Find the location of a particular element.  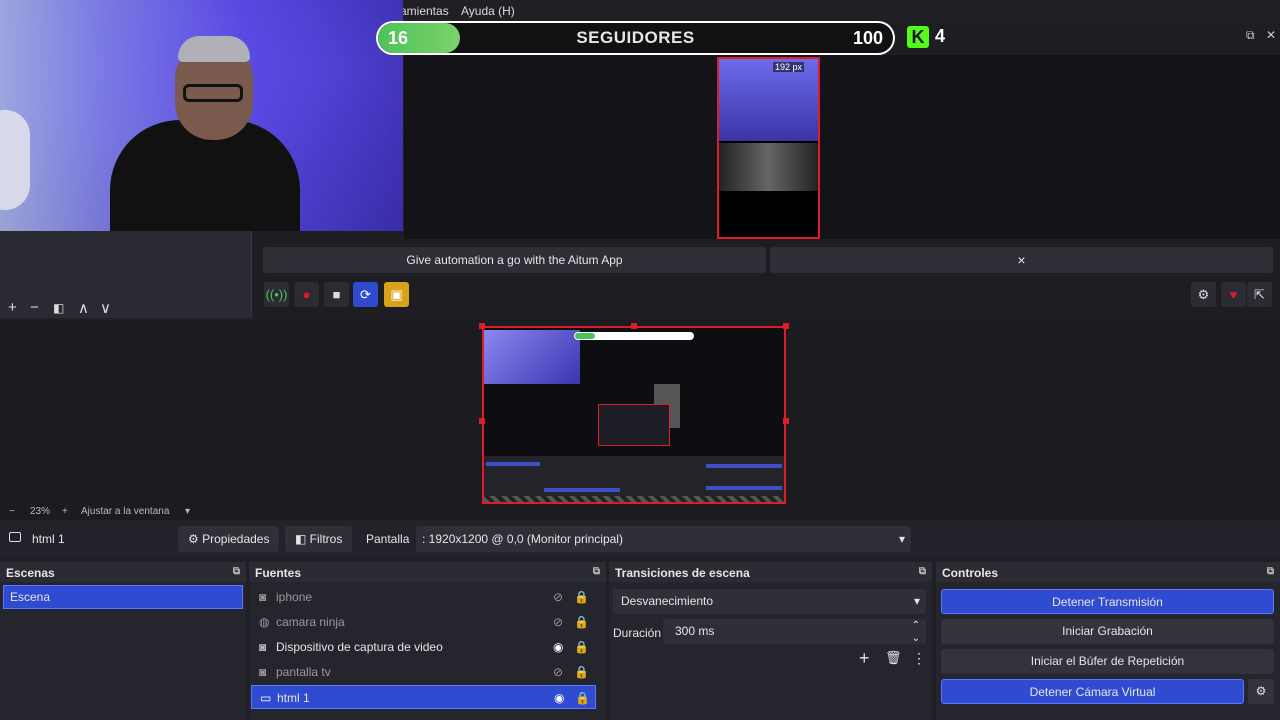

followers-title: SEGUIDORES is located at coordinates (635, 37).